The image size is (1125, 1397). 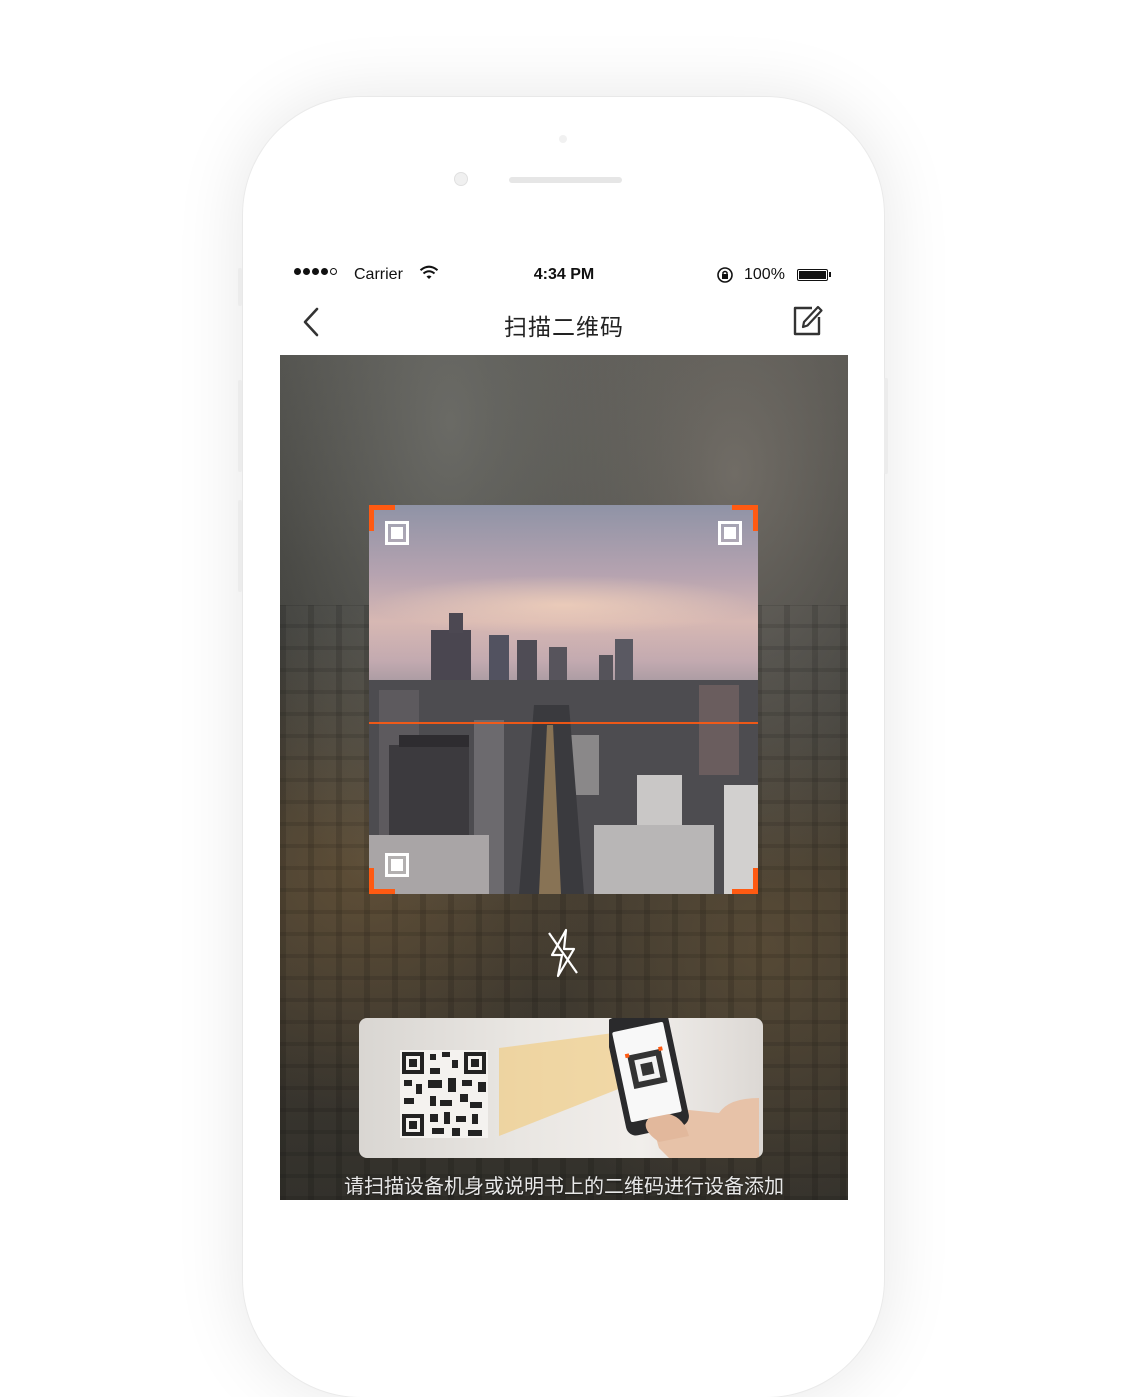 What do you see at coordinates (830, 274) in the screenshot?
I see `battery-tip` at bounding box center [830, 274].